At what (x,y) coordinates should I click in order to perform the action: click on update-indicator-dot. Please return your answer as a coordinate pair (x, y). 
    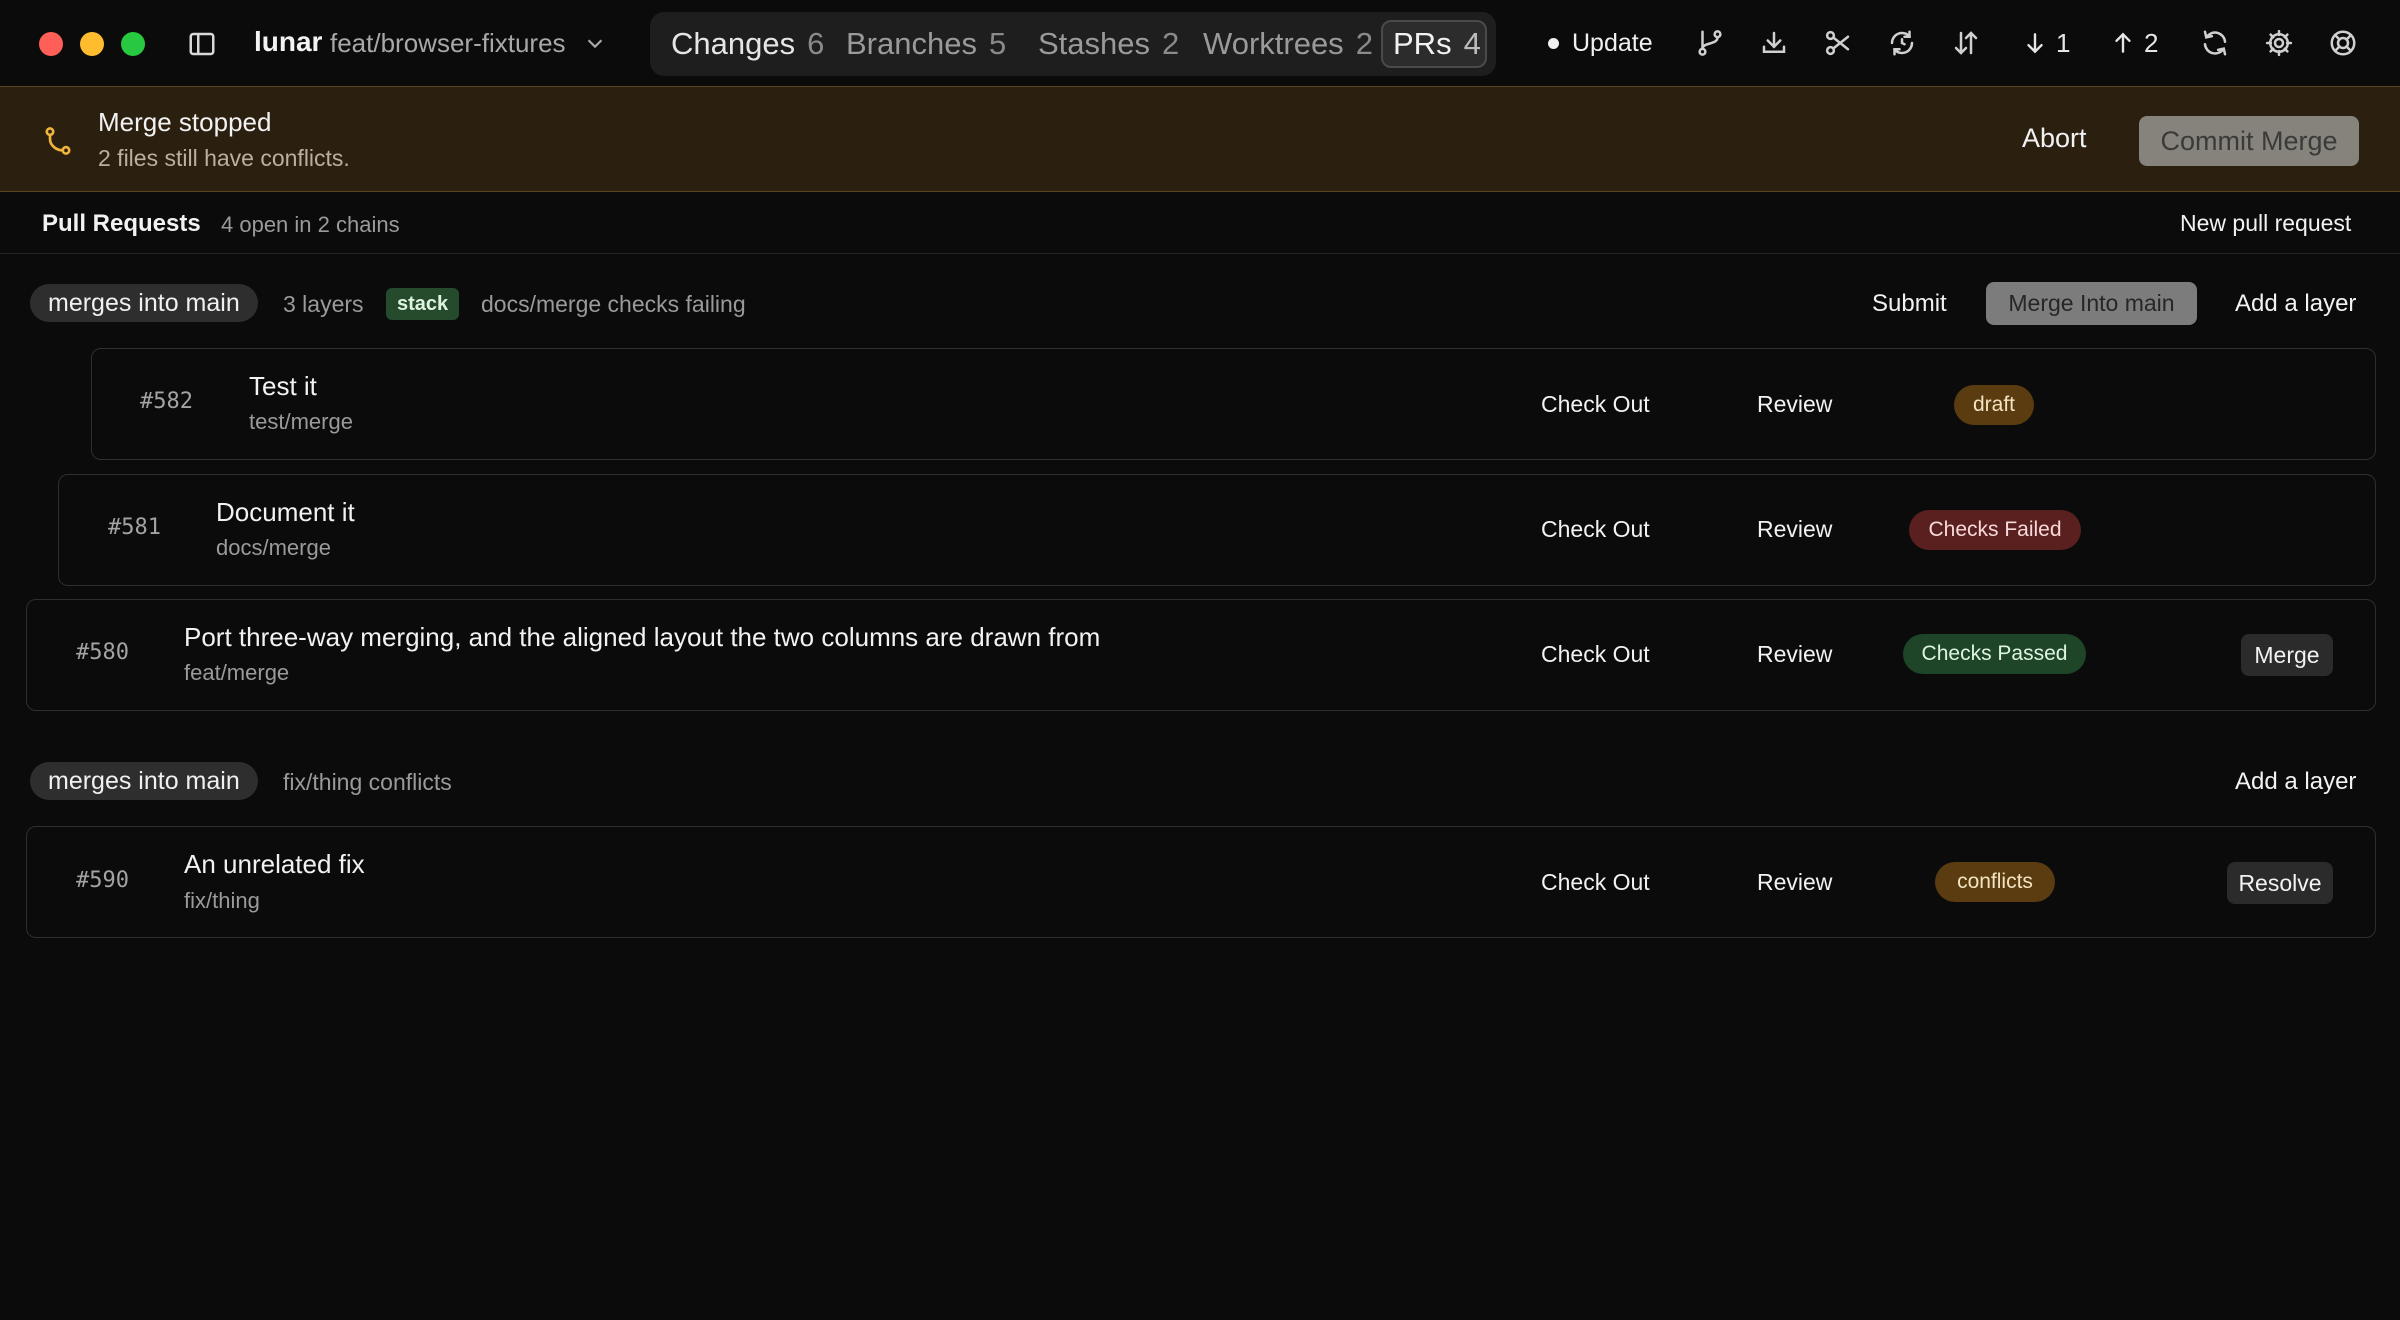
    Looking at the image, I should click on (1553, 43).